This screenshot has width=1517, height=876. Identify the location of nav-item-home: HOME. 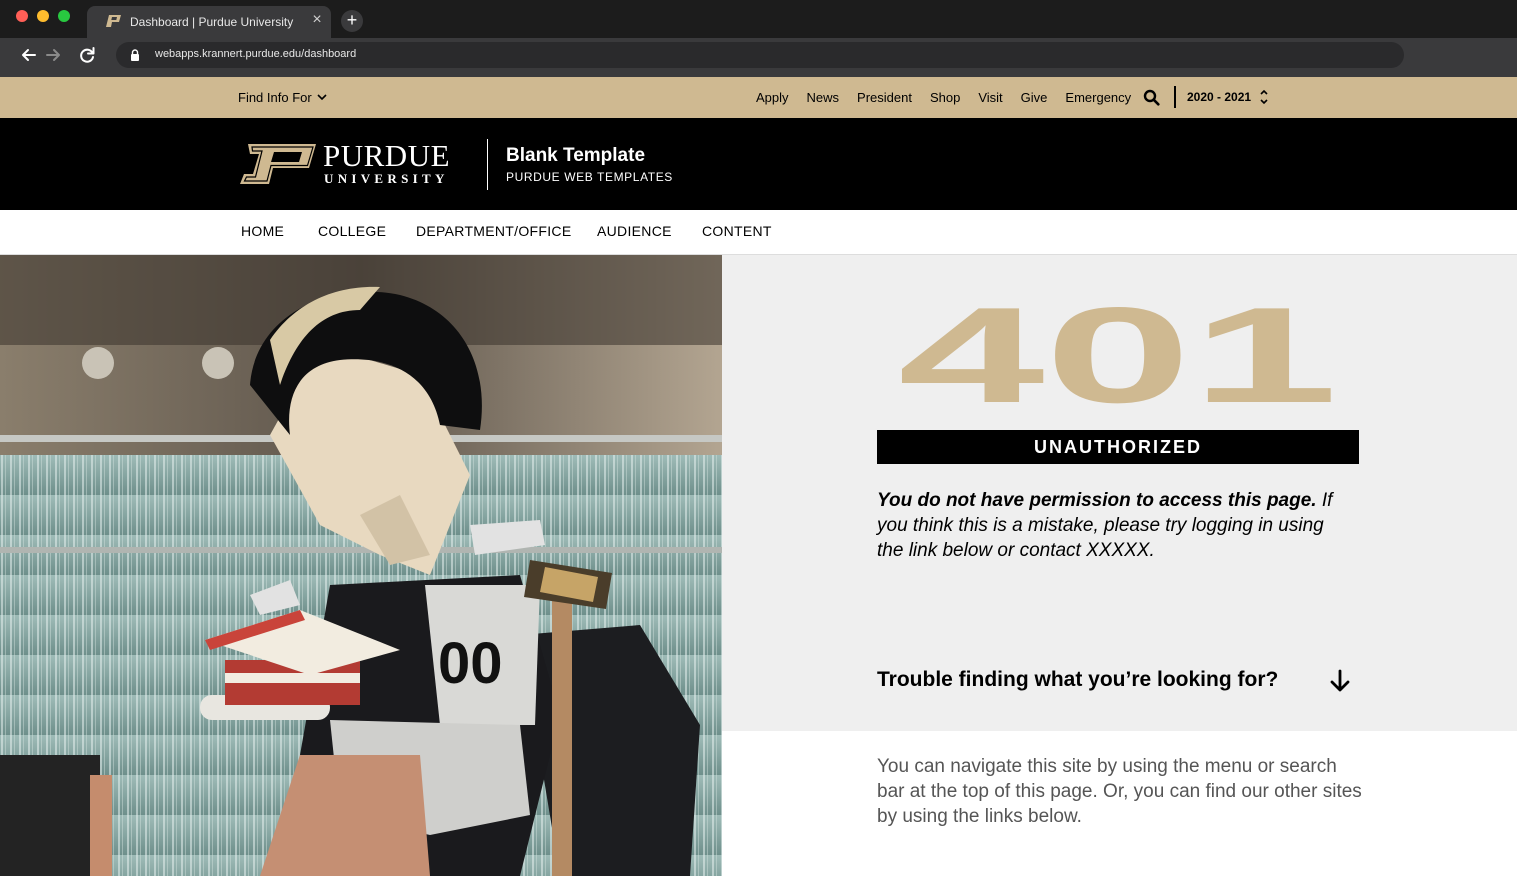
(262, 231).